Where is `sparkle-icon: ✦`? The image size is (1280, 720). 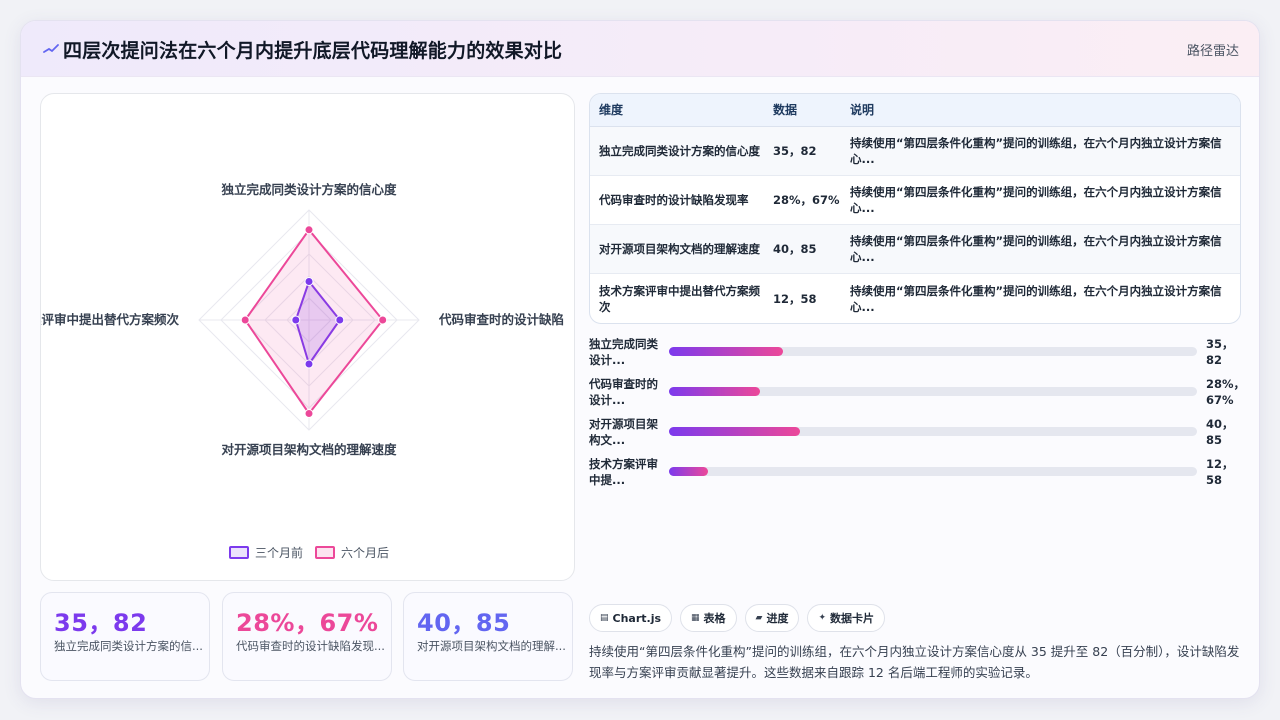
sparkle-icon: ✦ is located at coordinates (822, 618).